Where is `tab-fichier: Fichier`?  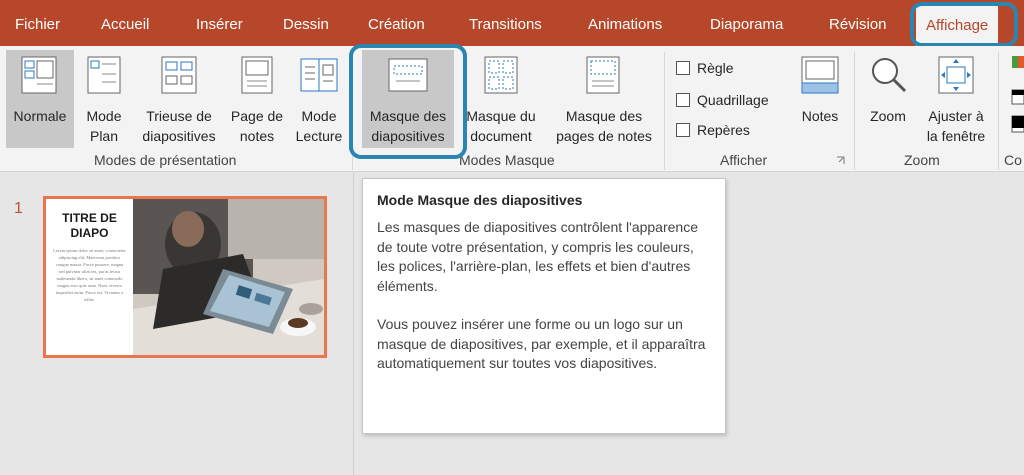
tab-fichier: Fichier is located at coordinates (37, 23).